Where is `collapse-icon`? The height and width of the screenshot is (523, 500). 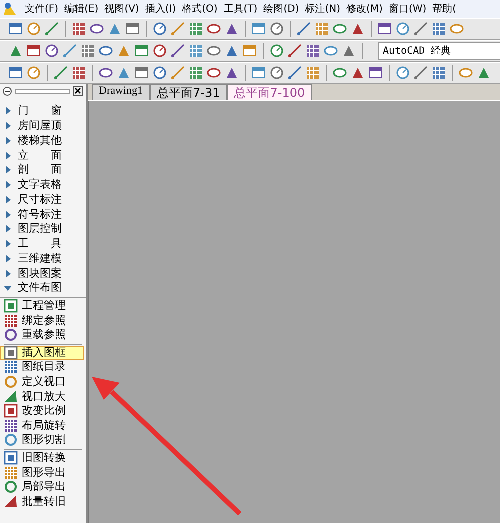
collapse-icon is located at coordinates (7, 91).